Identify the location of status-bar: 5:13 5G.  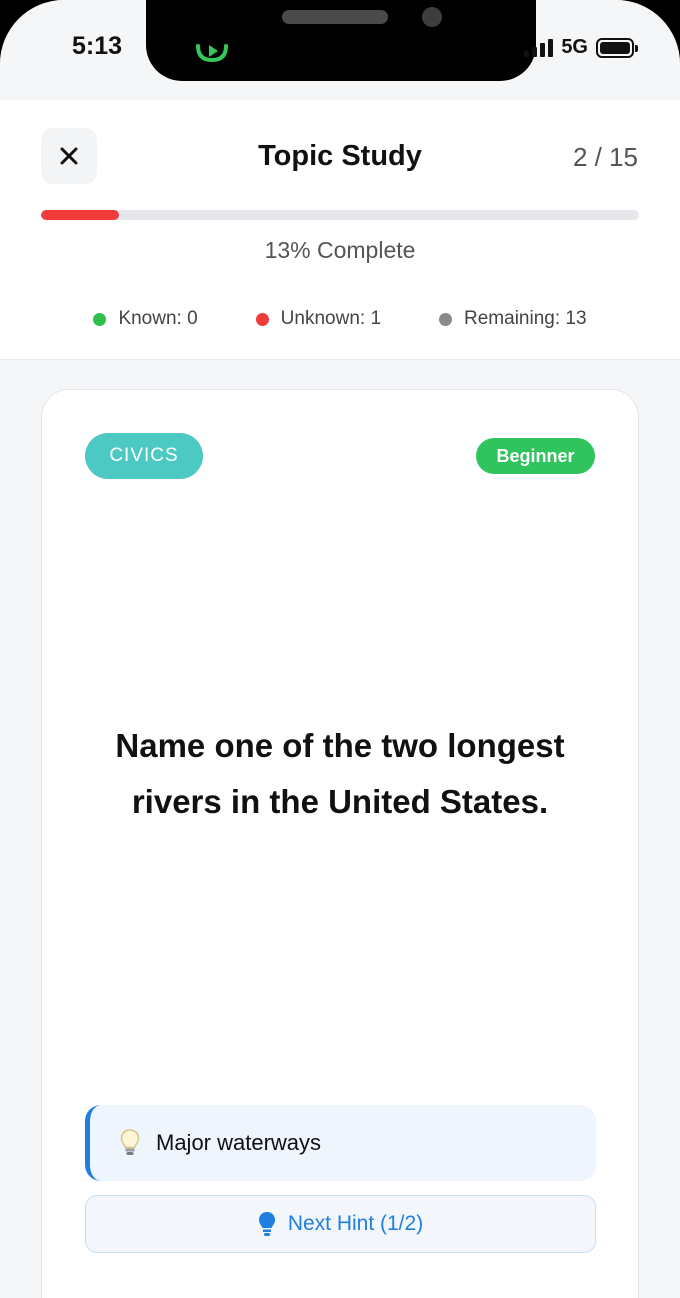
(340, 50).